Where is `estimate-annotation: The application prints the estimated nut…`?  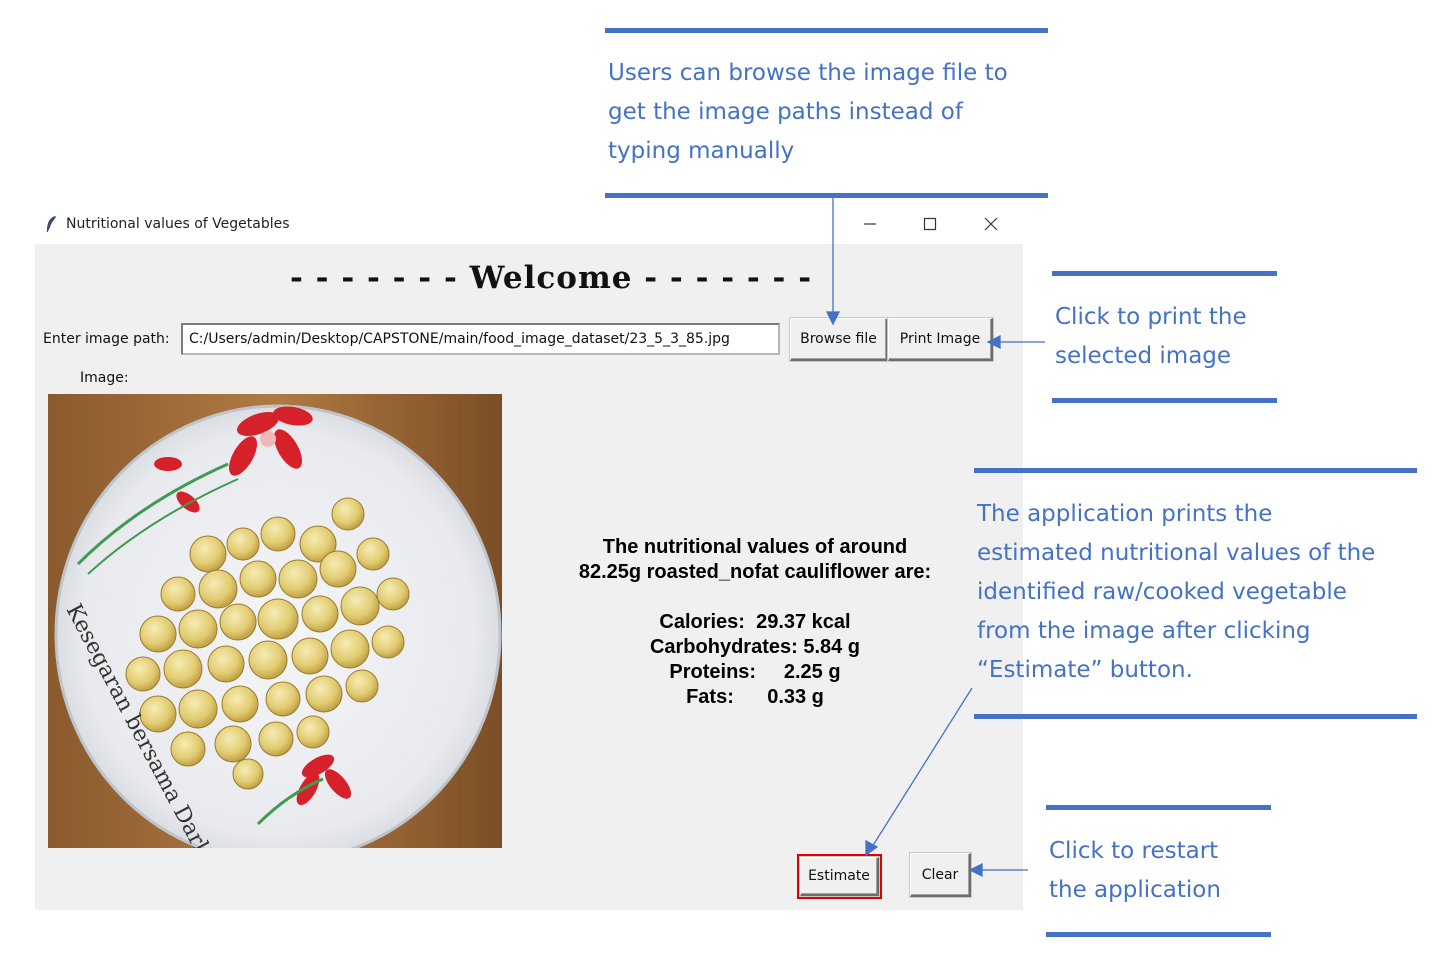
estimate-annotation: The application prints the estimated nut… is located at coordinates (1176, 592).